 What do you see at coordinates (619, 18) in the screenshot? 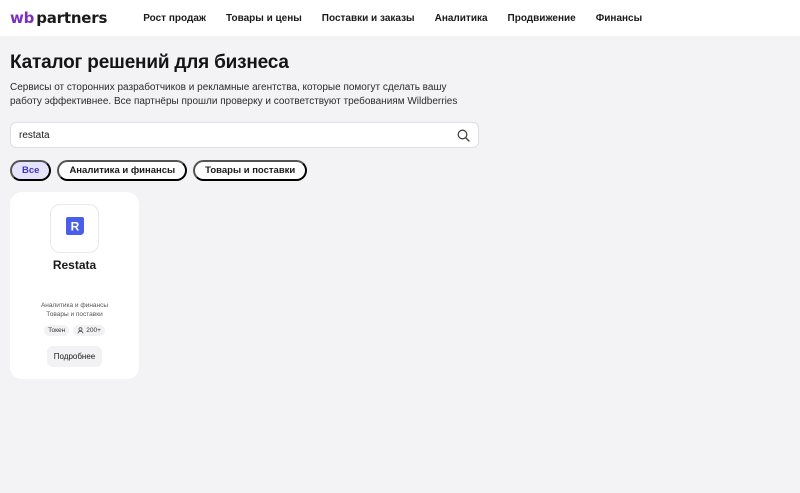
I see `nav-item-finance: Финансы` at bounding box center [619, 18].